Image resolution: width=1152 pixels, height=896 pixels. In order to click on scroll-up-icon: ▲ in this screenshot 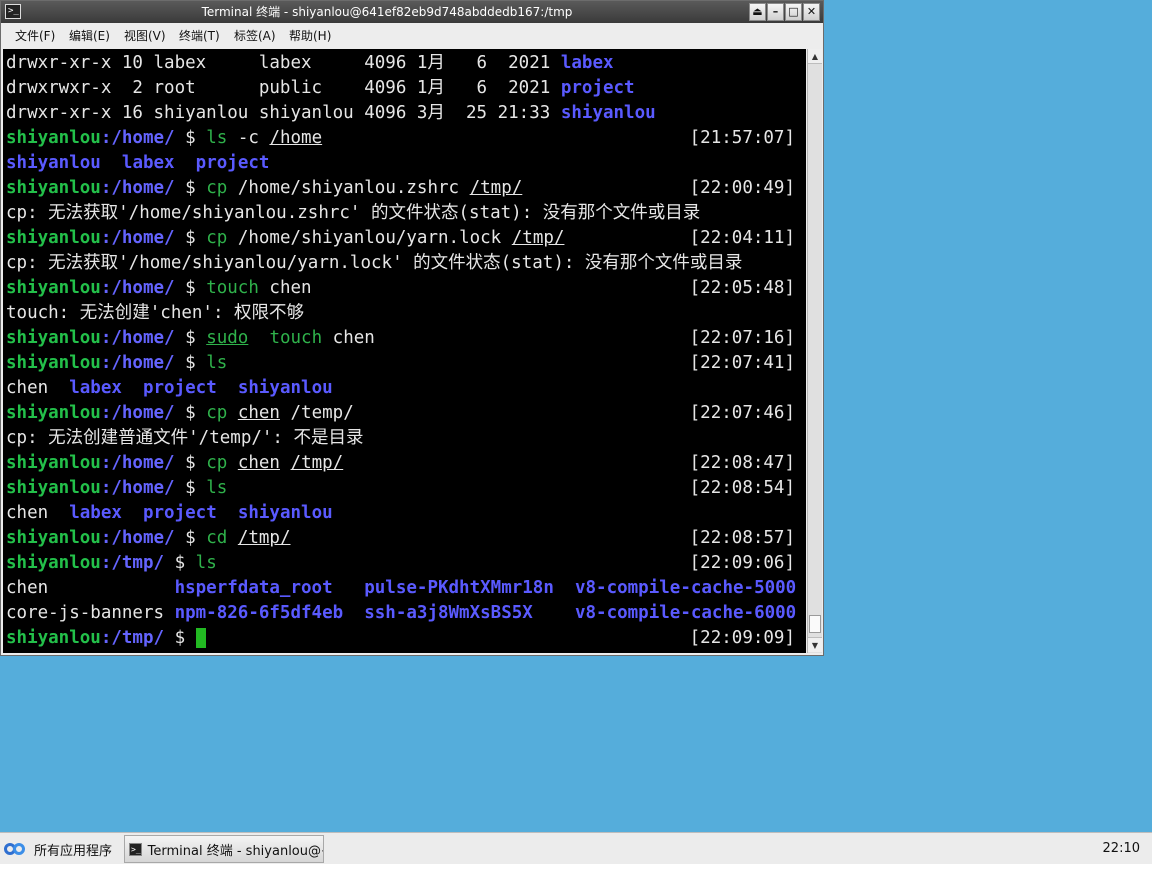, I will do `click(815, 56)`.